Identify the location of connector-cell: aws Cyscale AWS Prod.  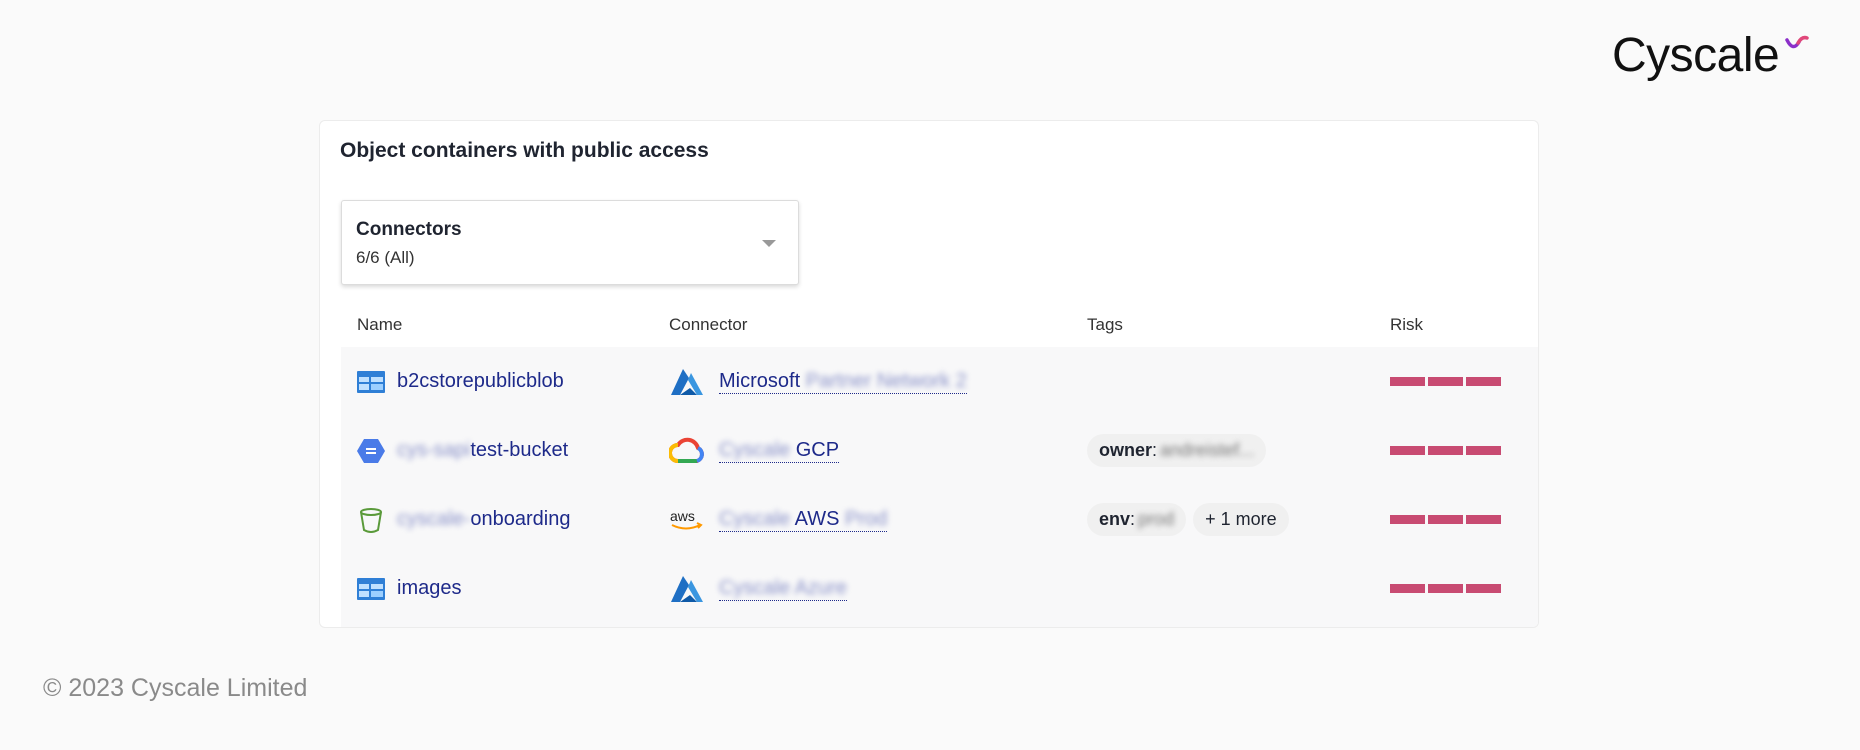
(778, 519).